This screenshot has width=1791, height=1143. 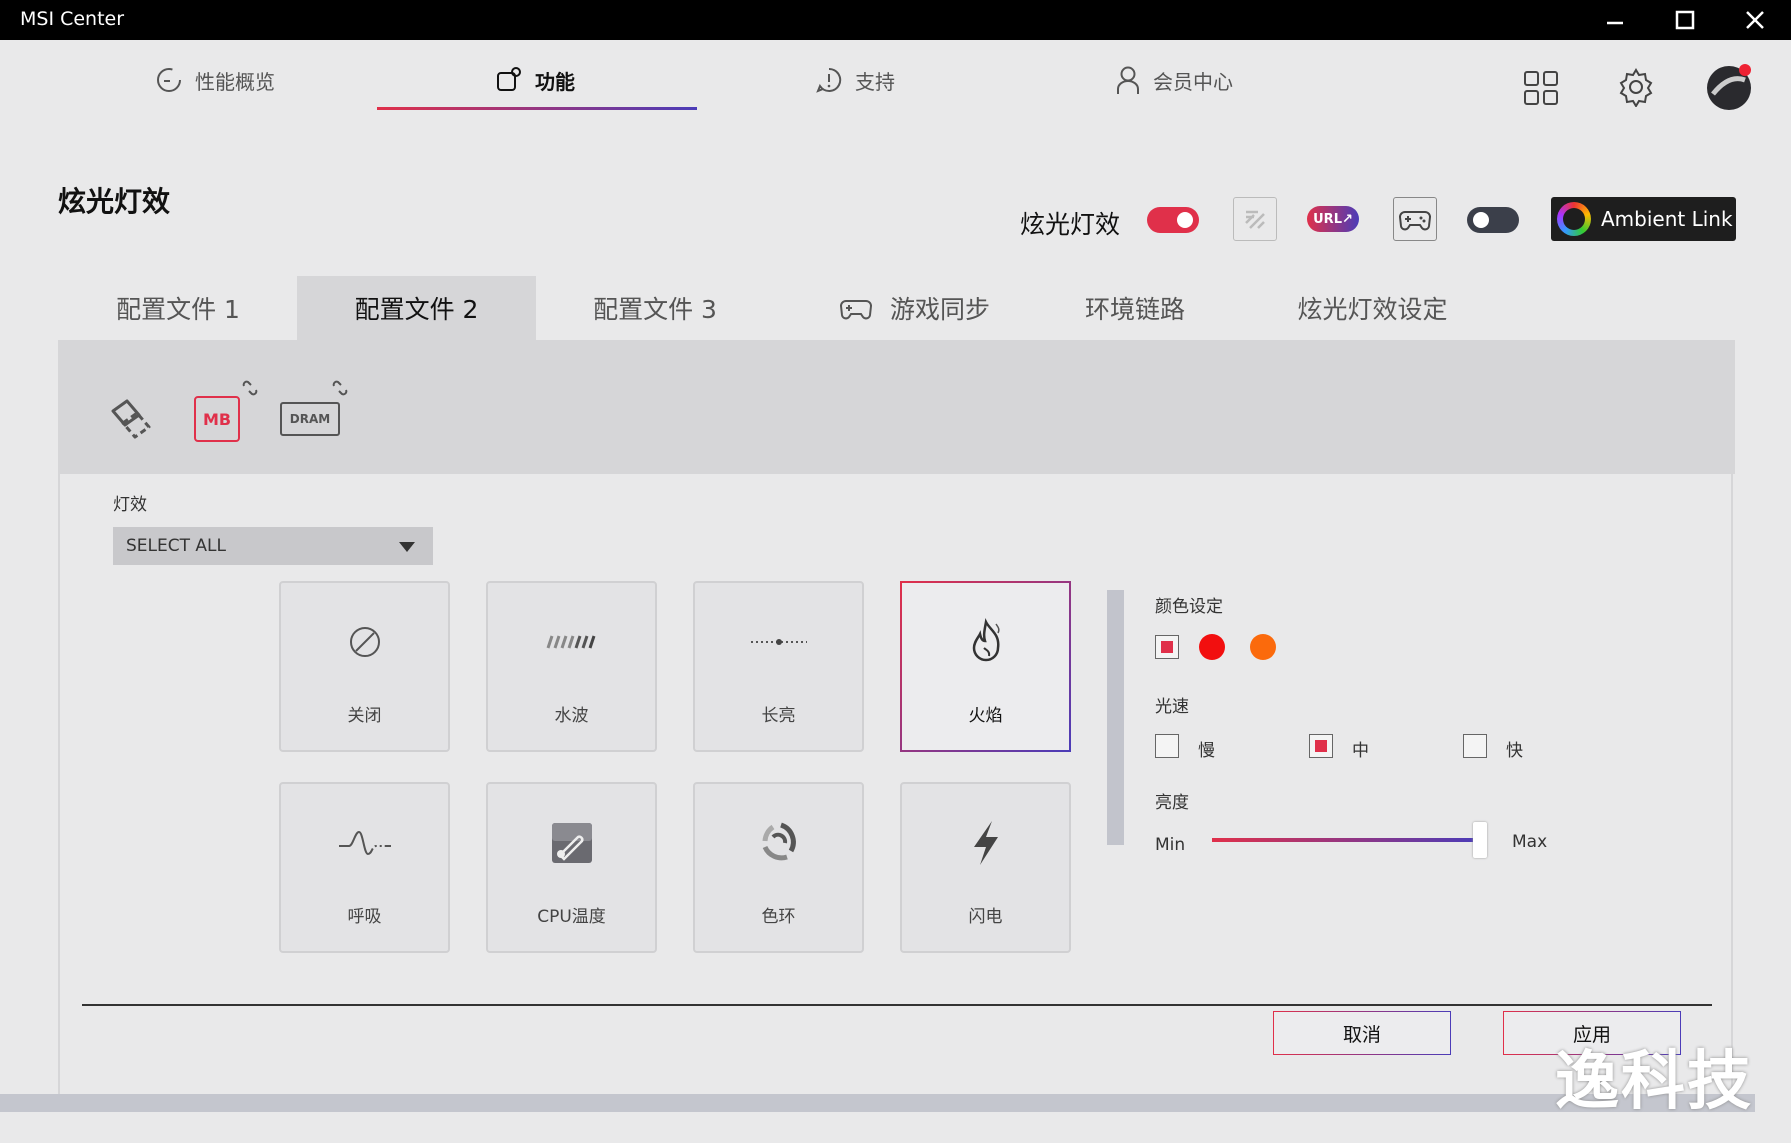 What do you see at coordinates (985, 917) in the screenshot?
I see `effect-label: 闪电` at bounding box center [985, 917].